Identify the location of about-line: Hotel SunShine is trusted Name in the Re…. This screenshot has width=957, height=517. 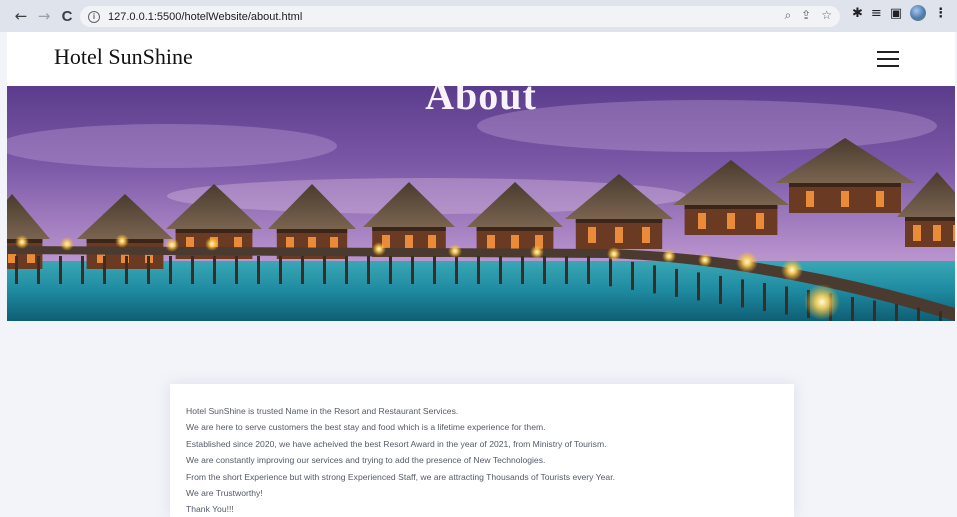
(322, 411).